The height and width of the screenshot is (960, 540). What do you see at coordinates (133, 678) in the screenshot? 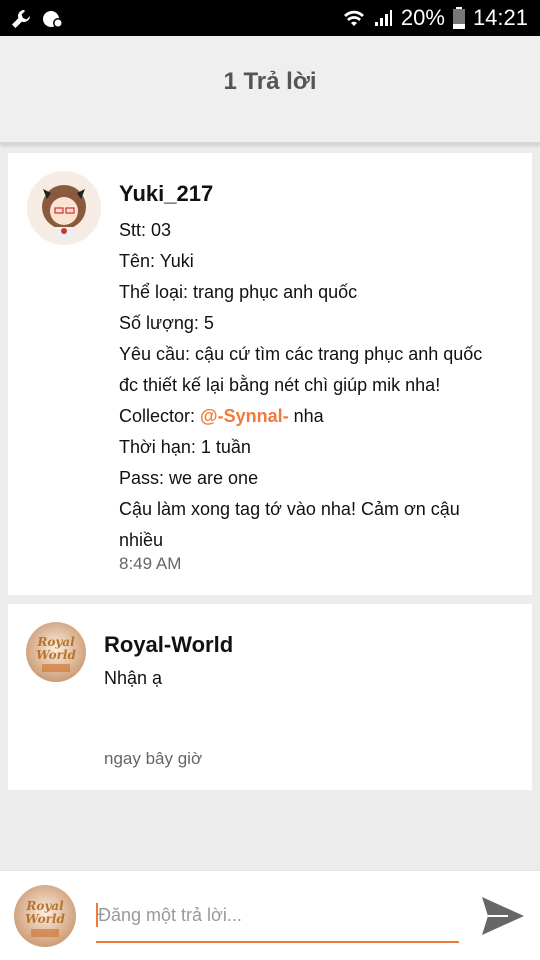
I see `reply-body: Nhận ạ` at bounding box center [133, 678].